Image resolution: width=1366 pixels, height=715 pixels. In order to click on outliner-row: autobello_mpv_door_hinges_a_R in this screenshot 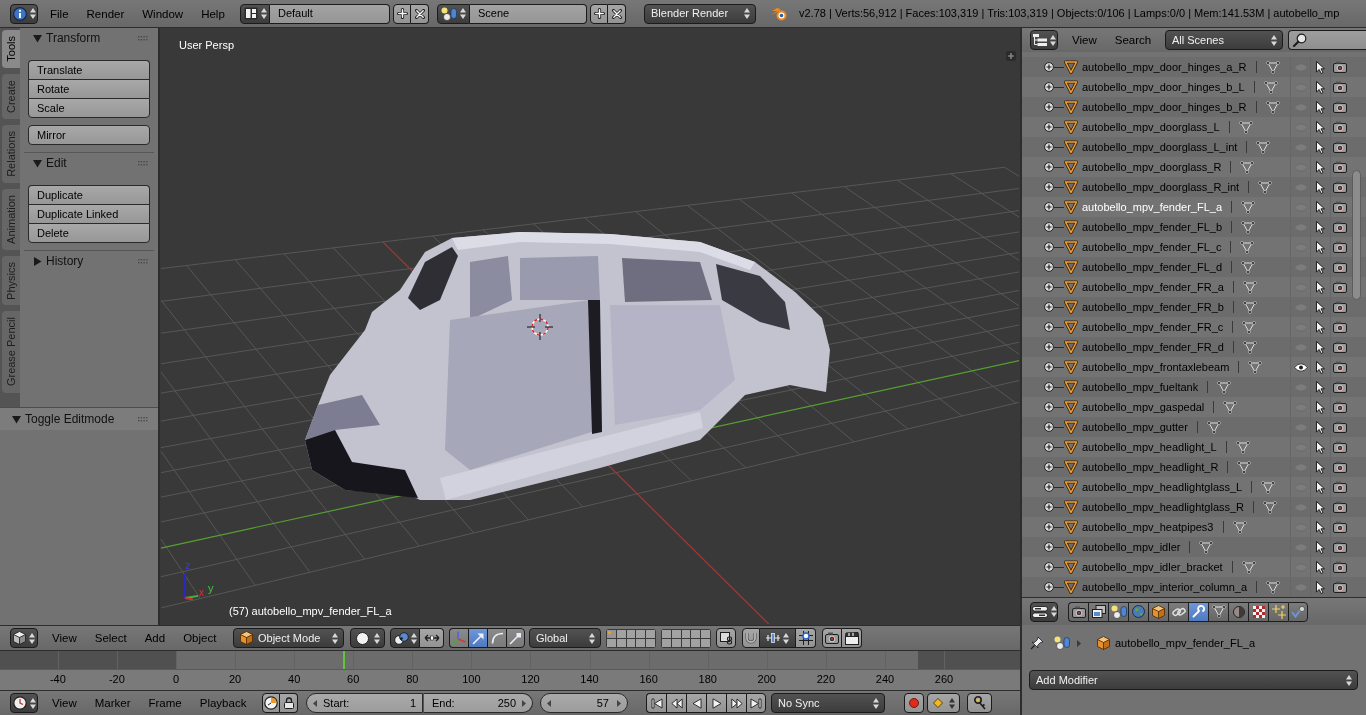, I will do `click(1194, 67)`.